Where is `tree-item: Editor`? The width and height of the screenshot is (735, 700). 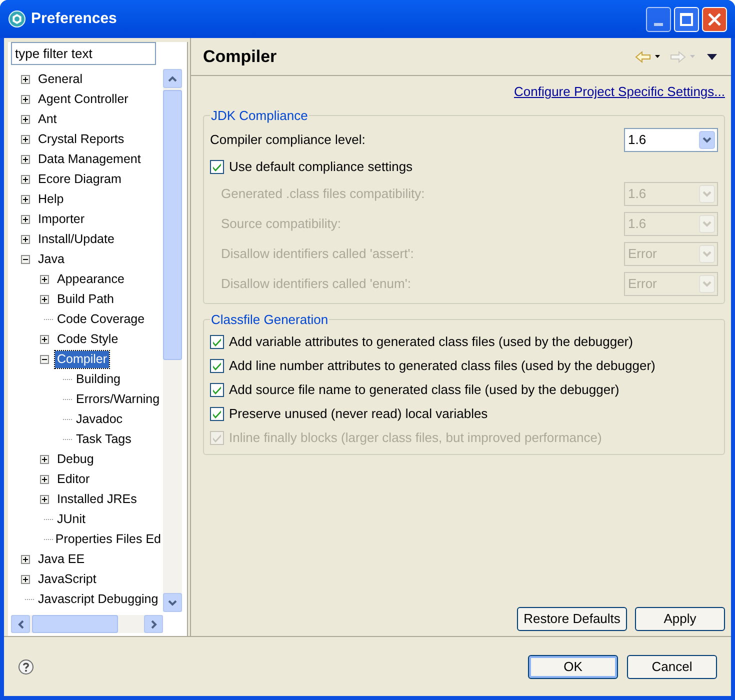
tree-item: Editor is located at coordinates (73, 479).